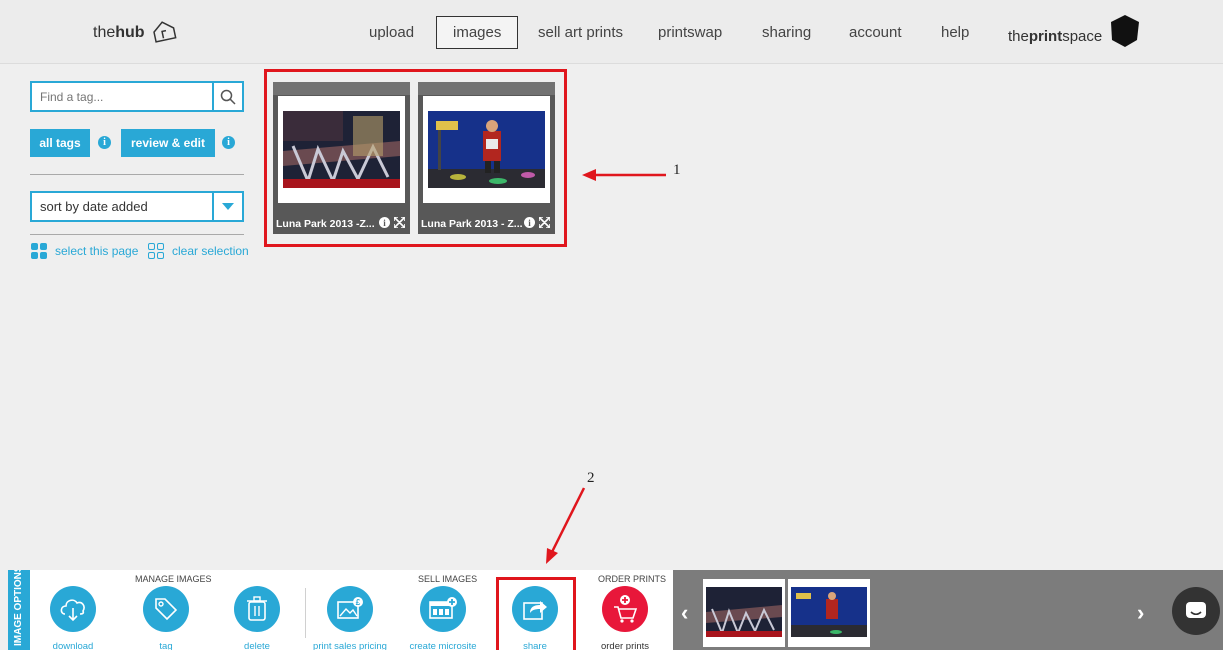 The image size is (1223, 650). Describe the element at coordinates (875, 32) in the screenshot. I see `nav-account: account` at that location.